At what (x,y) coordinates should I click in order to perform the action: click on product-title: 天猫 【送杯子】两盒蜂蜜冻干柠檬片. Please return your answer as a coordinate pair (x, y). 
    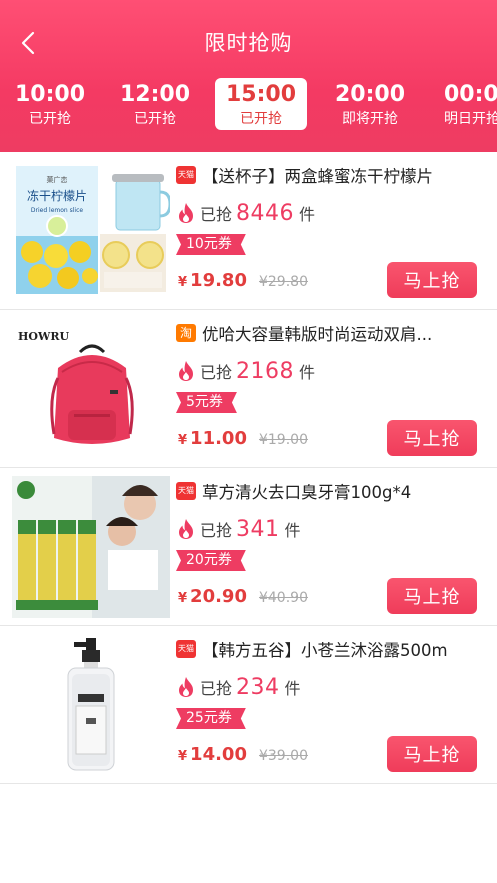
    Looking at the image, I should click on (332, 175).